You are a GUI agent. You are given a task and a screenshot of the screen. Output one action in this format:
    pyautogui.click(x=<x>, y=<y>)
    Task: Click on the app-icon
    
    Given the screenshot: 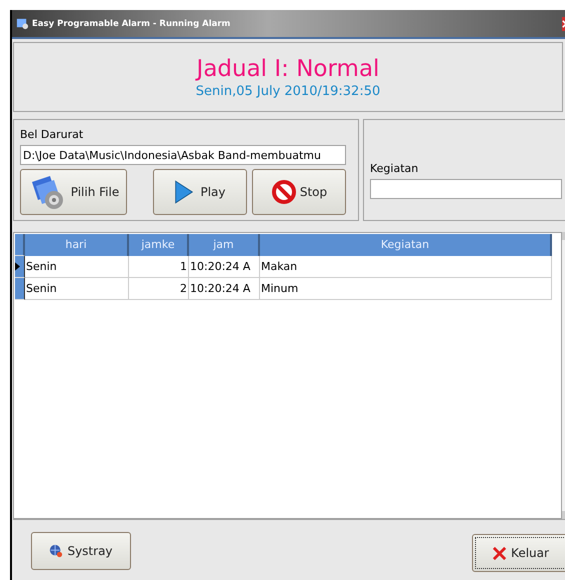 What is the action you would take?
    pyautogui.click(x=22, y=23)
    